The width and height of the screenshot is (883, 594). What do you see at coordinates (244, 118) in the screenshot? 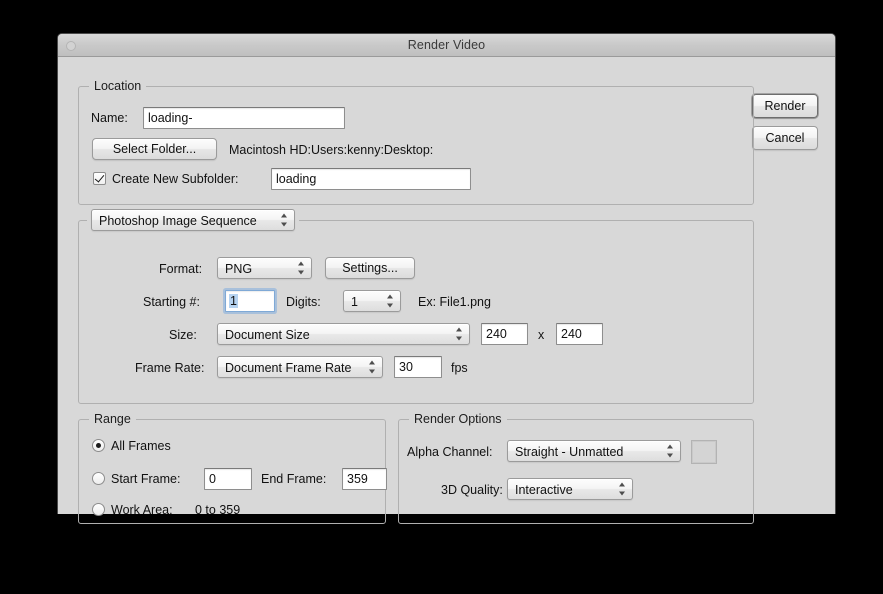
I see `name-input: loading-` at bounding box center [244, 118].